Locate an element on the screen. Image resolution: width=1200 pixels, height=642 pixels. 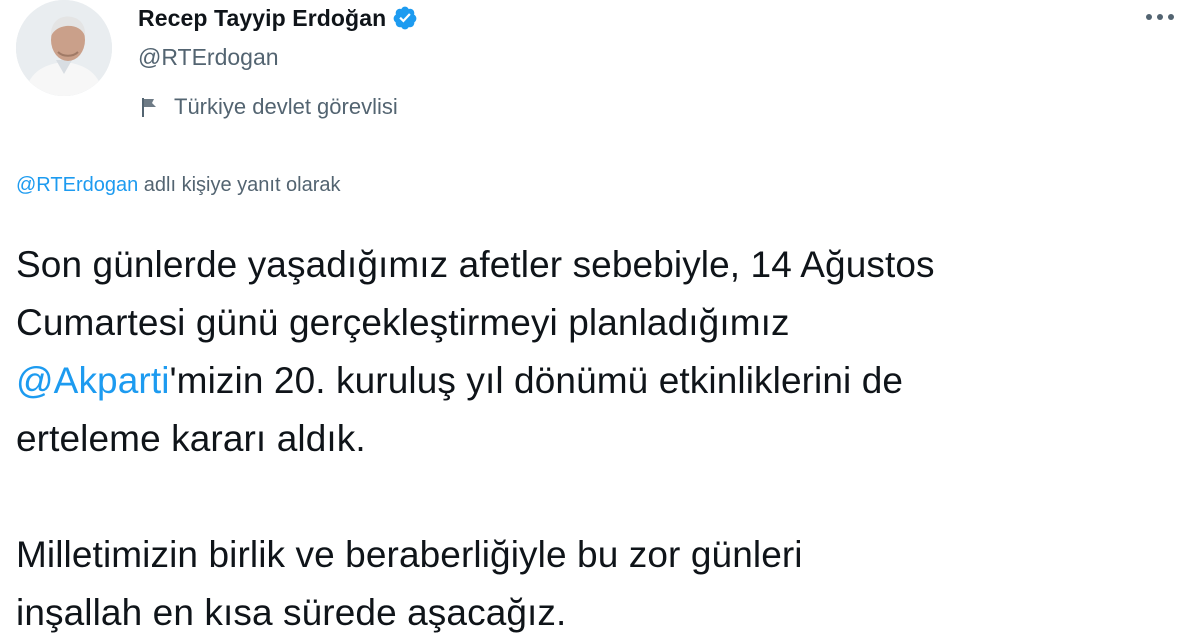
reply-context: @RTErdogan adlı kişiye yanıt olarak is located at coordinates (178, 185).